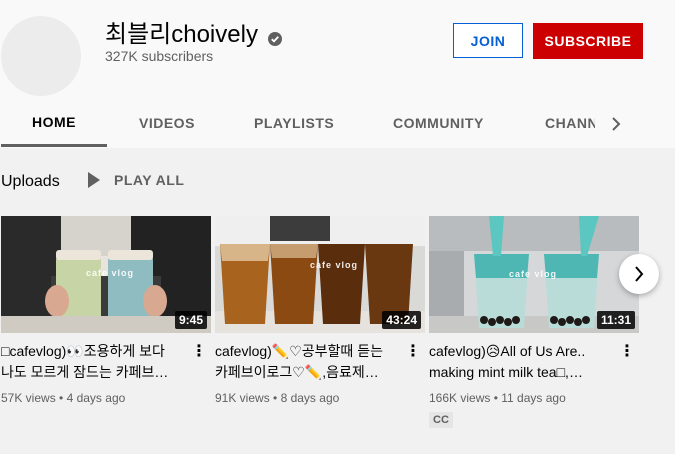 The height and width of the screenshot is (454, 675). What do you see at coordinates (159, 56) in the screenshot?
I see `subscriber-count: 327K subscribers` at bounding box center [159, 56].